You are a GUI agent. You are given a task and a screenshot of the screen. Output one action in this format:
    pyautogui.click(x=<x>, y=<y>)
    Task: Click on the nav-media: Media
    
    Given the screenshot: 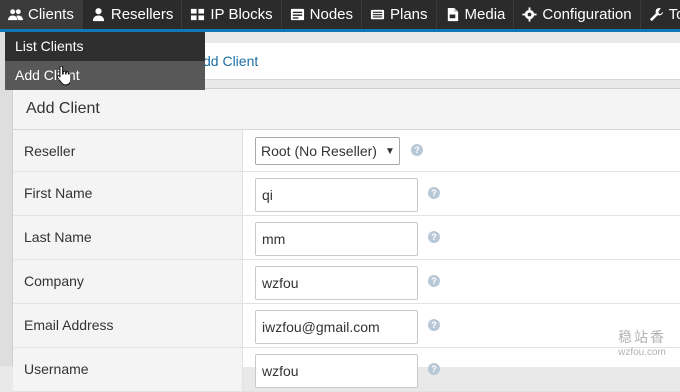 What is the action you would take?
    pyautogui.click(x=476, y=14)
    